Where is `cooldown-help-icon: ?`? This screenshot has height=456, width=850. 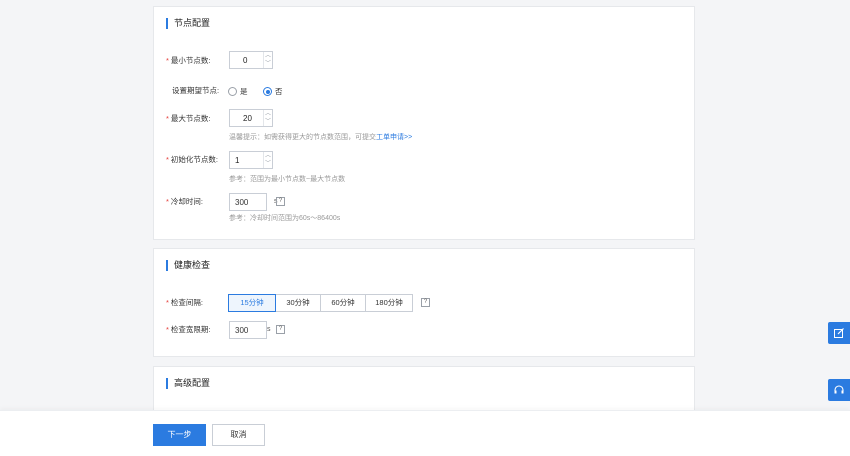
cooldown-help-icon: ? is located at coordinates (280, 201).